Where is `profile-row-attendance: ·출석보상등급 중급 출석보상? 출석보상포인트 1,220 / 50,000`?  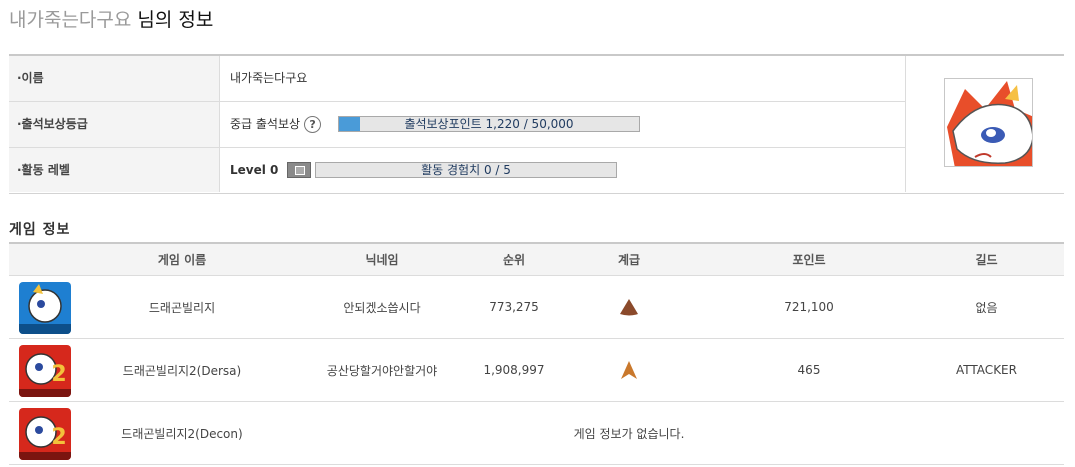 profile-row-attendance: ·출석보상등급 중급 출석보상? 출석보상포인트 1,220 / 50,000 is located at coordinates (457, 125).